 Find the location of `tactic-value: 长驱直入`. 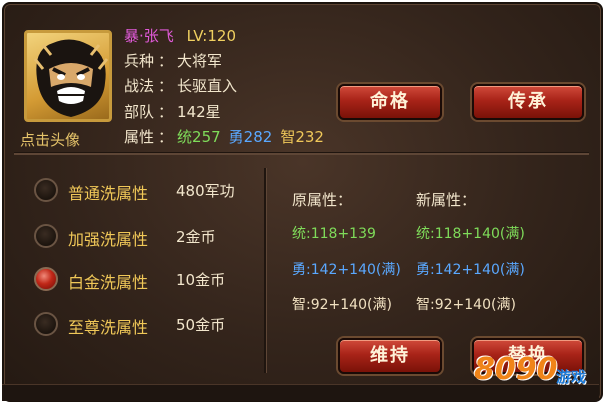

tactic-value: 长驱直入 is located at coordinates (207, 86).